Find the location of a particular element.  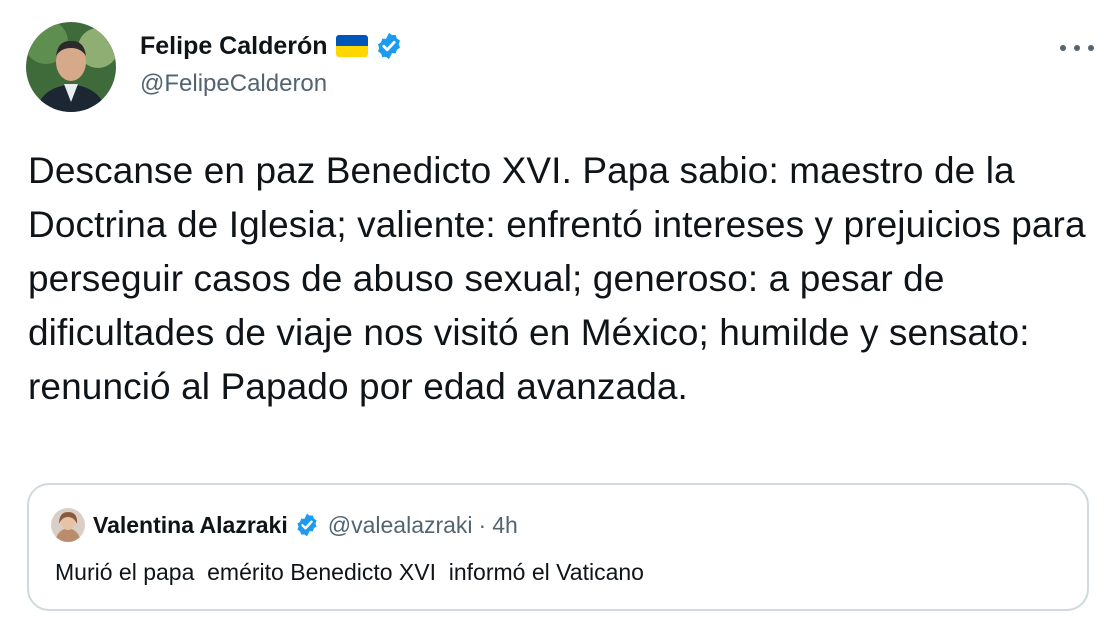

quoted-author-name: Valentina Alazraki is located at coordinates (190, 525).